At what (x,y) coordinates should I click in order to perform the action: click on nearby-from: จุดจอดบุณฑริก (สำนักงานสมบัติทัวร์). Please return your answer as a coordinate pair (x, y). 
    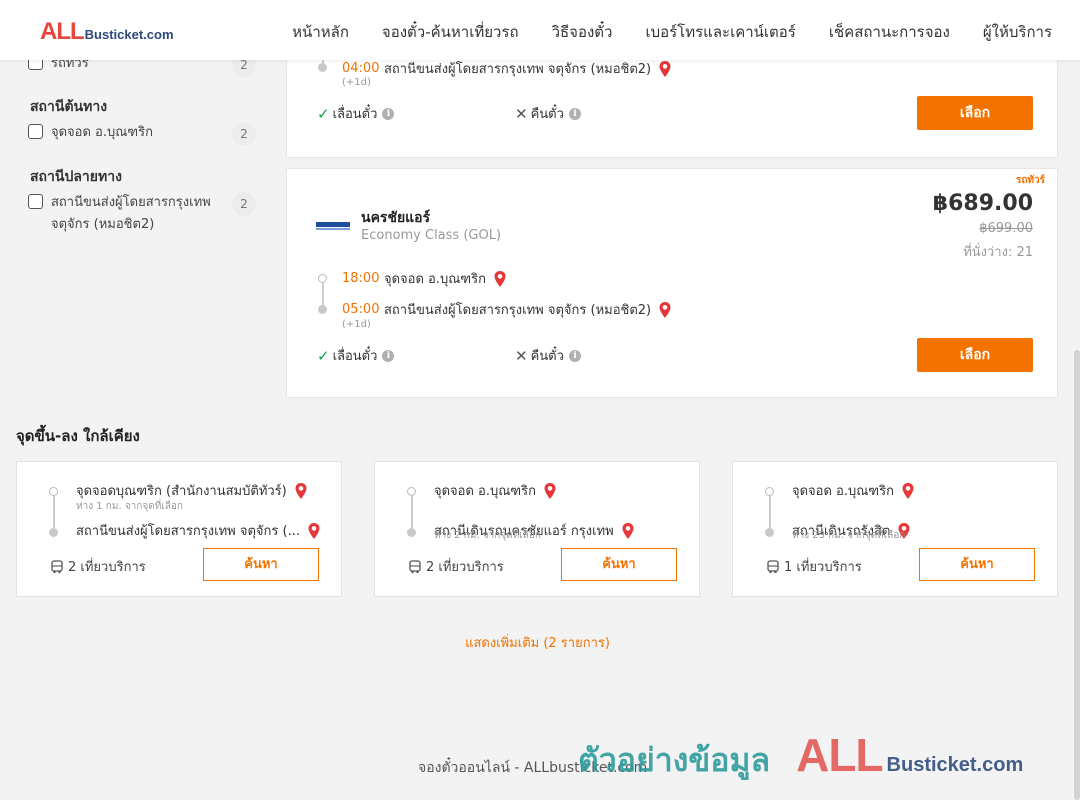
    Looking at the image, I should click on (192, 490).